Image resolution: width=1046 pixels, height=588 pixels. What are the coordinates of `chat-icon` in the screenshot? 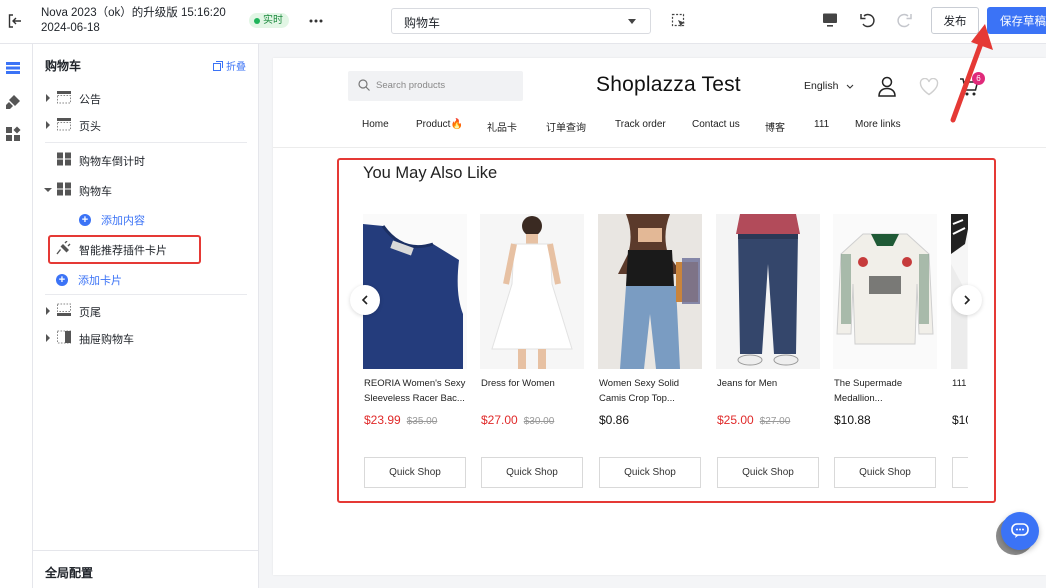 It's located at (1020, 530).